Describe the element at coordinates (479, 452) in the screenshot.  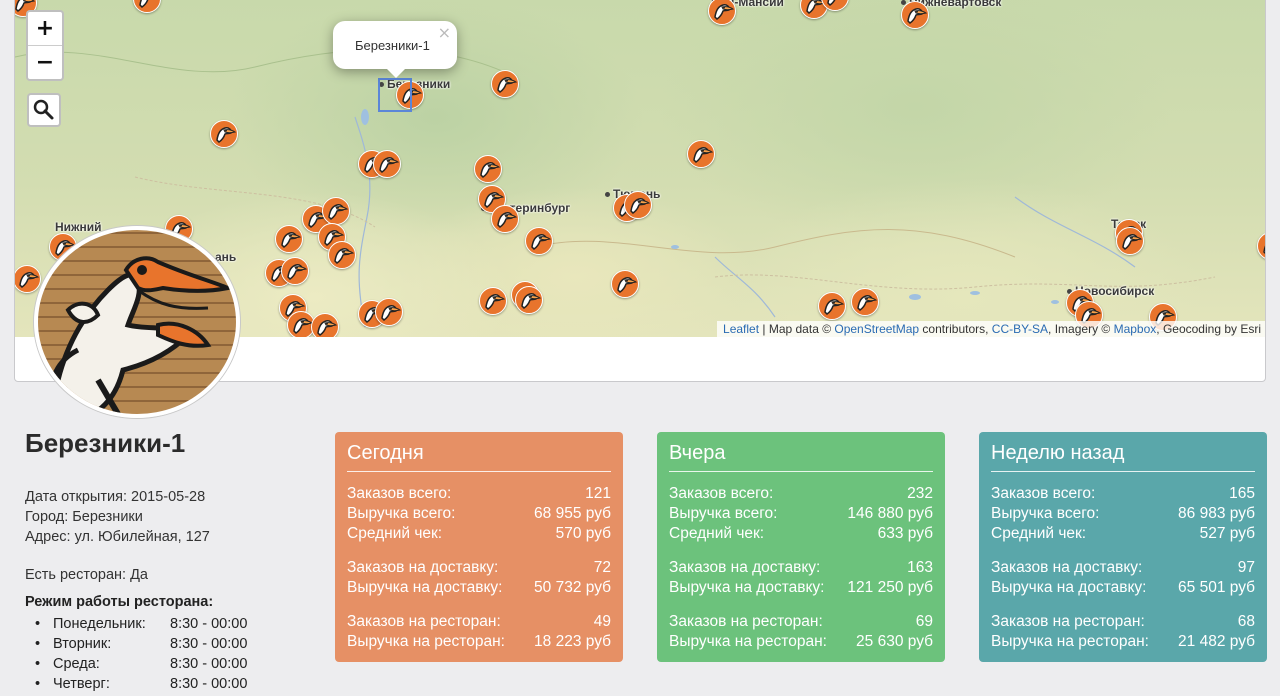
I see `card-title: Сегодня` at that location.